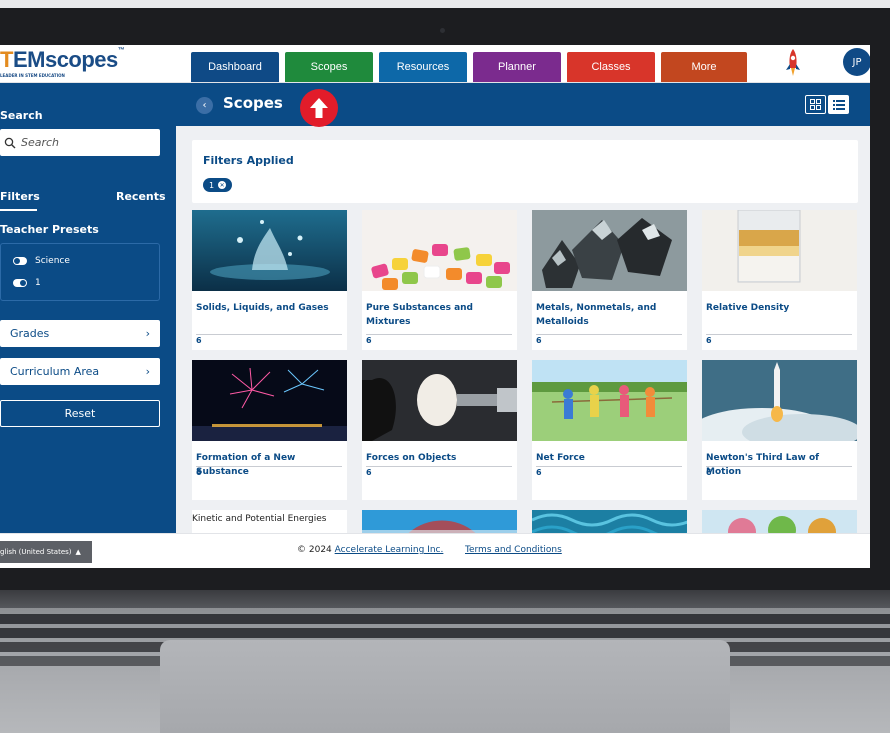  I want to click on nav-tab-resources: Resources, so click(423, 67).